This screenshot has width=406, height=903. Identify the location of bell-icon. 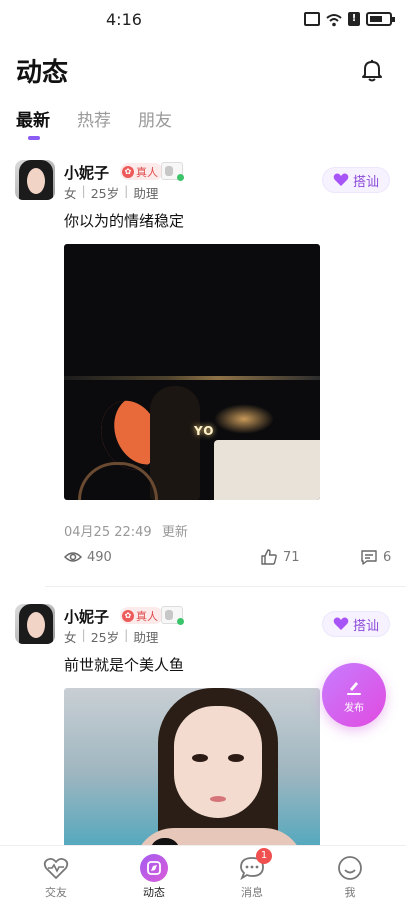
(372, 70).